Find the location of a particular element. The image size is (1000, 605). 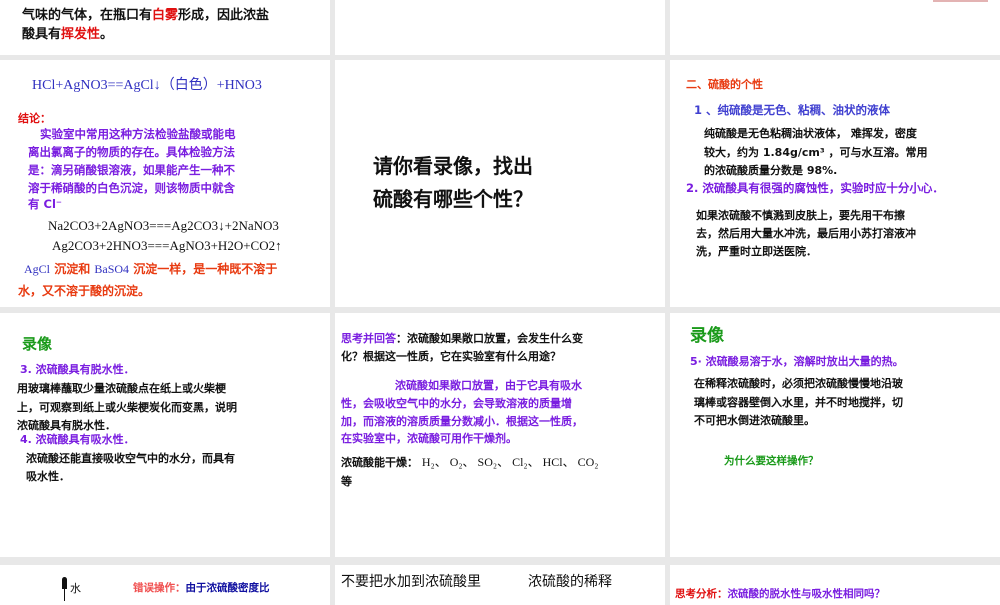

dry-line-end: 等 is located at coordinates (346, 481).